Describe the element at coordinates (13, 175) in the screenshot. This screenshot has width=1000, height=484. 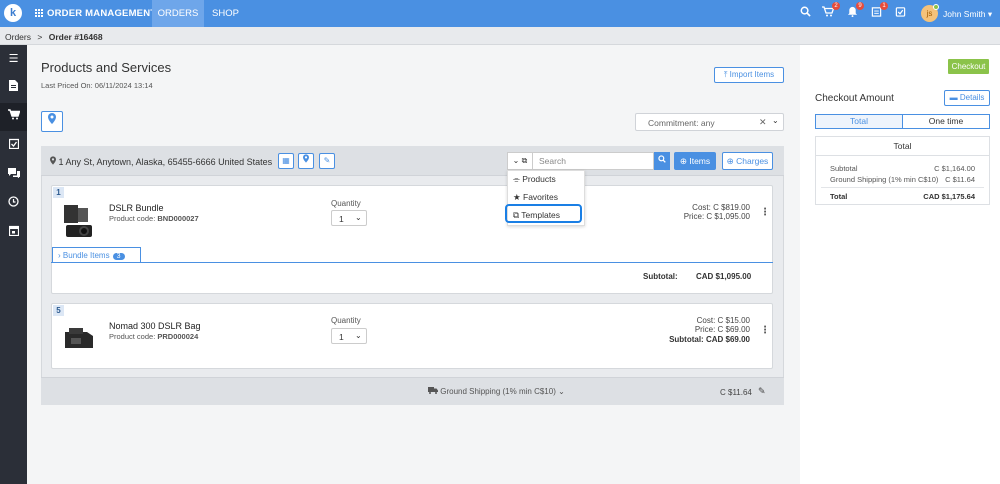
I see `chat-icon` at that location.